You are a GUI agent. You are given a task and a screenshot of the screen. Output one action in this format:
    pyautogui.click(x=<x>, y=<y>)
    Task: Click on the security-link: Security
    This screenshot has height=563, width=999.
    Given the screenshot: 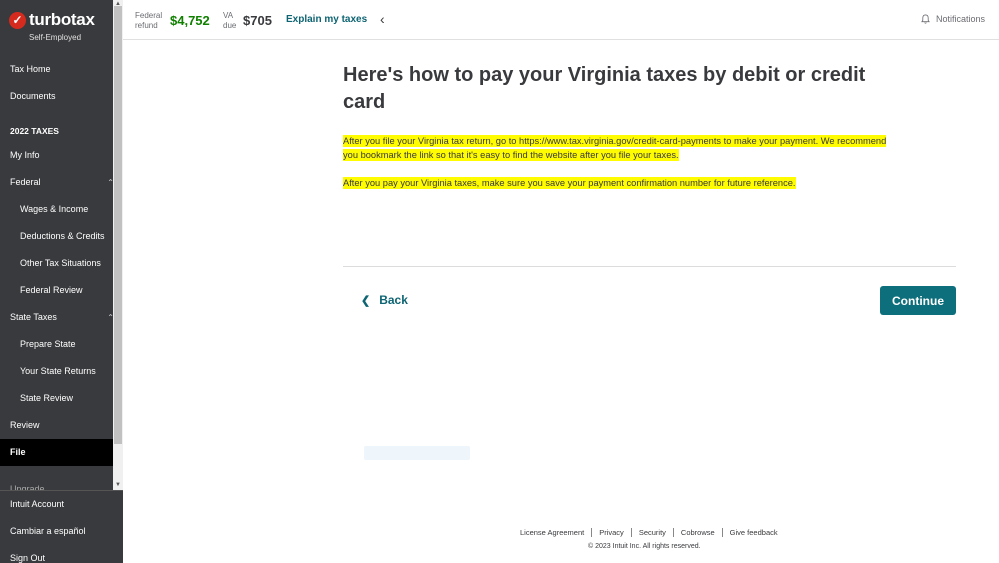 What is the action you would take?
    pyautogui.click(x=652, y=532)
    